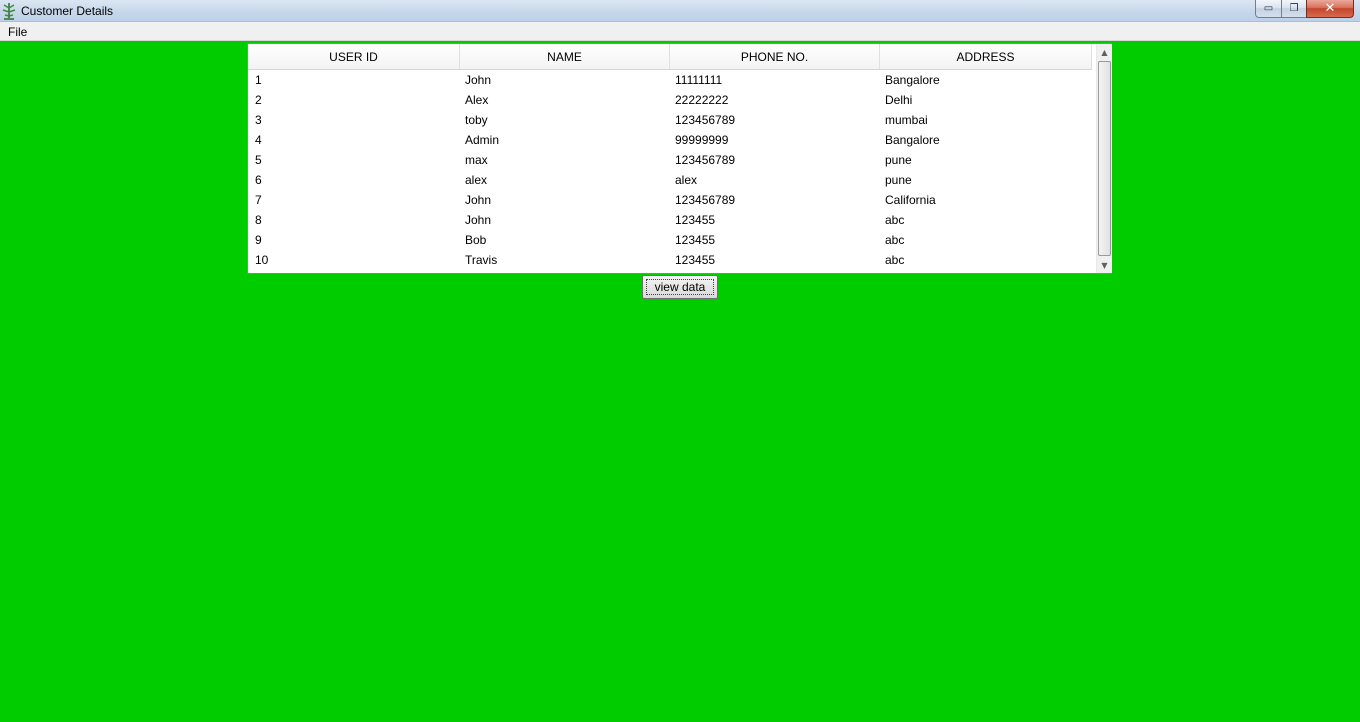 Image resolution: width=1360 pixels, height=722 pixels. Describe the element at coordinates (702, 140) in the screenshot. I see `cell-phone: 99999999` at that location.